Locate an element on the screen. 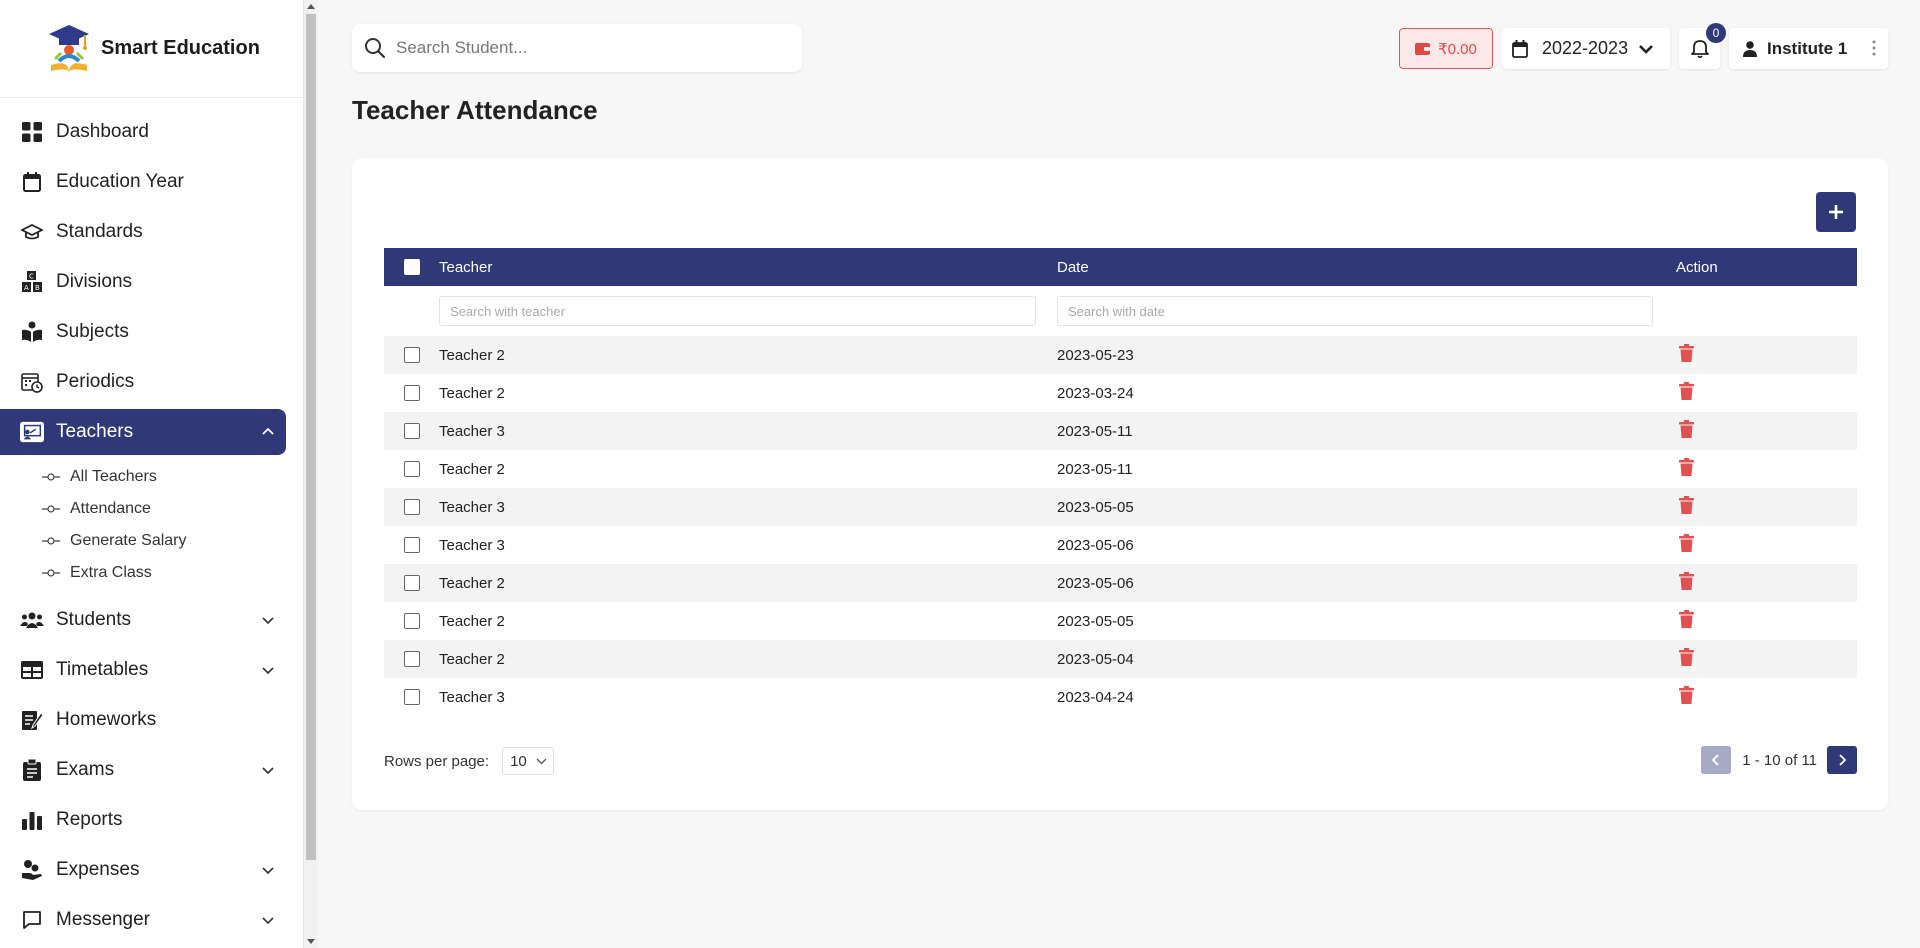 The image size is (1920, 948). book-reader-icon is located at coordinates (32, 332).